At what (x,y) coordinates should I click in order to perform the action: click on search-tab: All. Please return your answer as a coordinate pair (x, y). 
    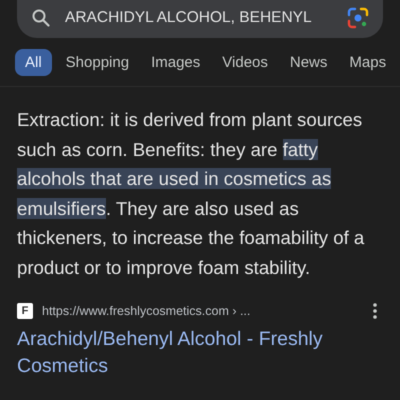
    Looking at the image, I should click on (33, 62).